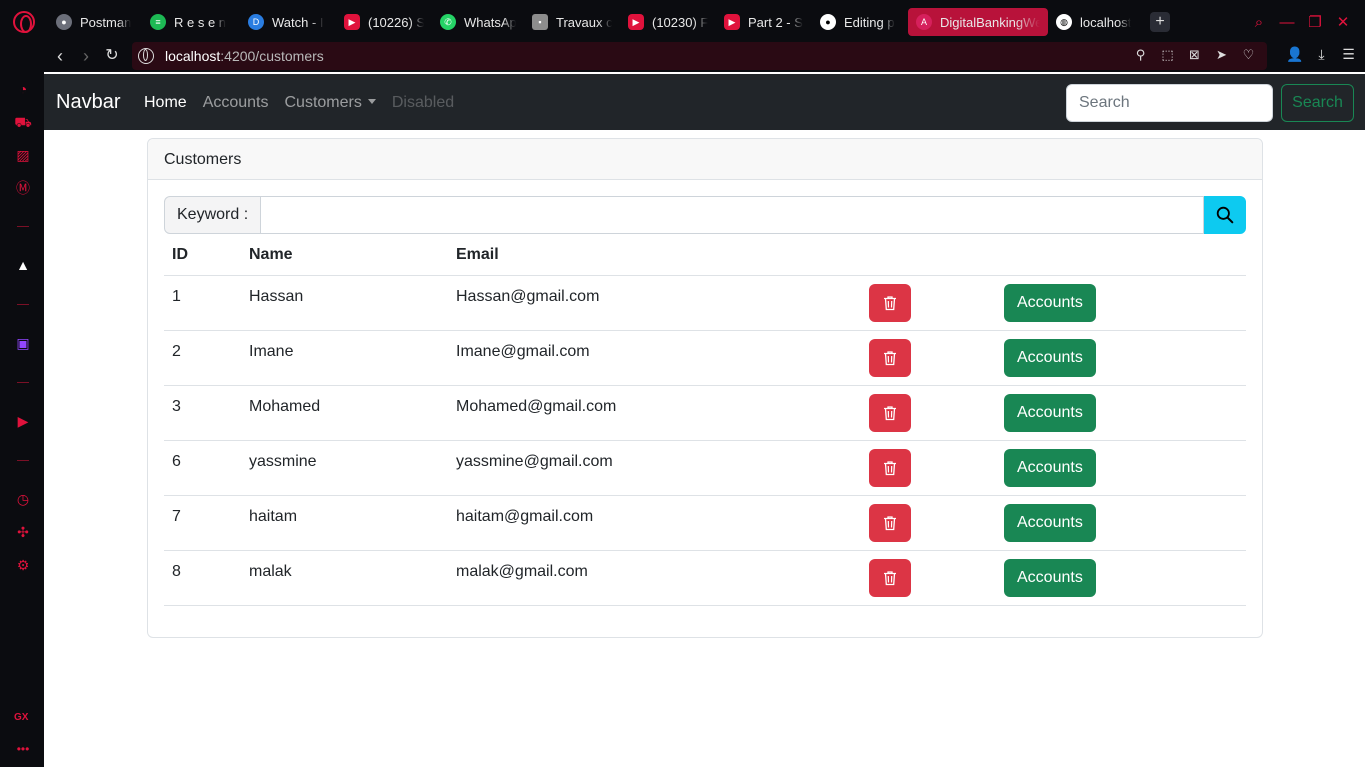 The image size is (1365, 767). I want to click on cell-email: yassmine@gmail.com, so click(534, 461).